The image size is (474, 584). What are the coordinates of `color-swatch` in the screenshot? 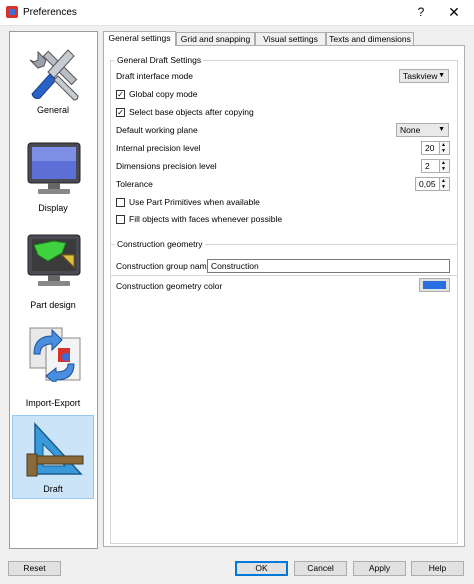 It's located at (434, 285).